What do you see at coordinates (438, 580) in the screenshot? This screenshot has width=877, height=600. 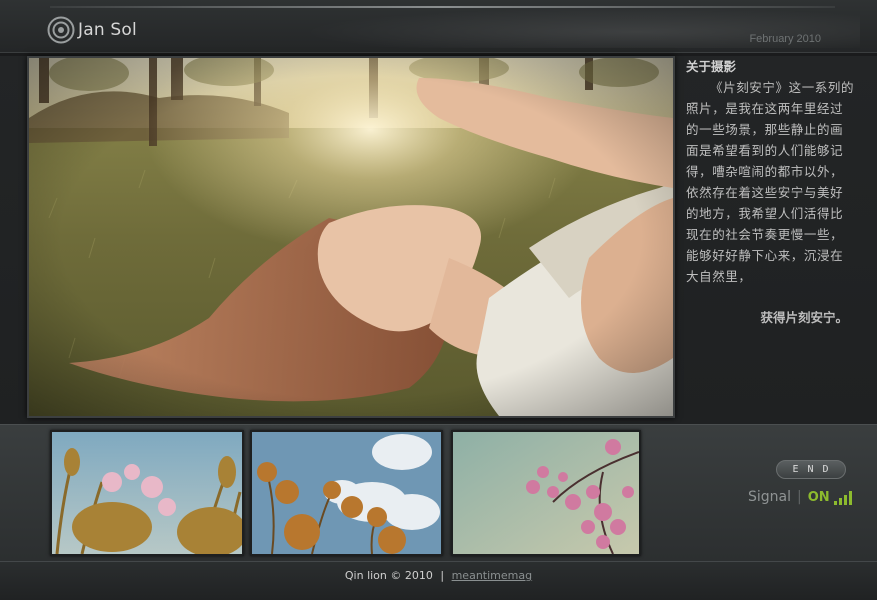 I see `footer: Qin lion © 2010 | meantimemag` at bounding box center [438, 580].